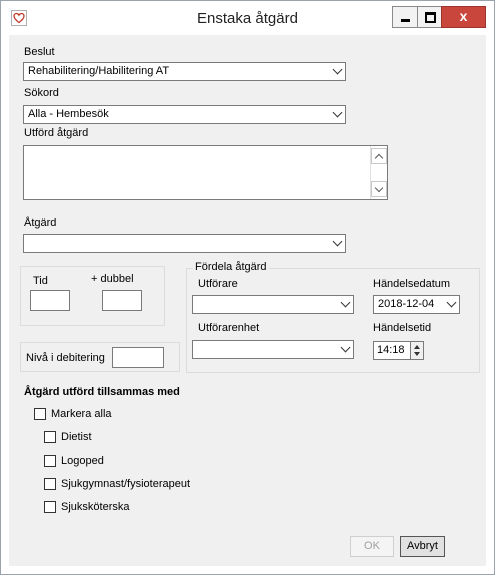 This screenshot has height=575, width=495. What do you see at coordinates (184, 243) in the screenshot?
I see `atgard-select` at bounding box center [184, 243].